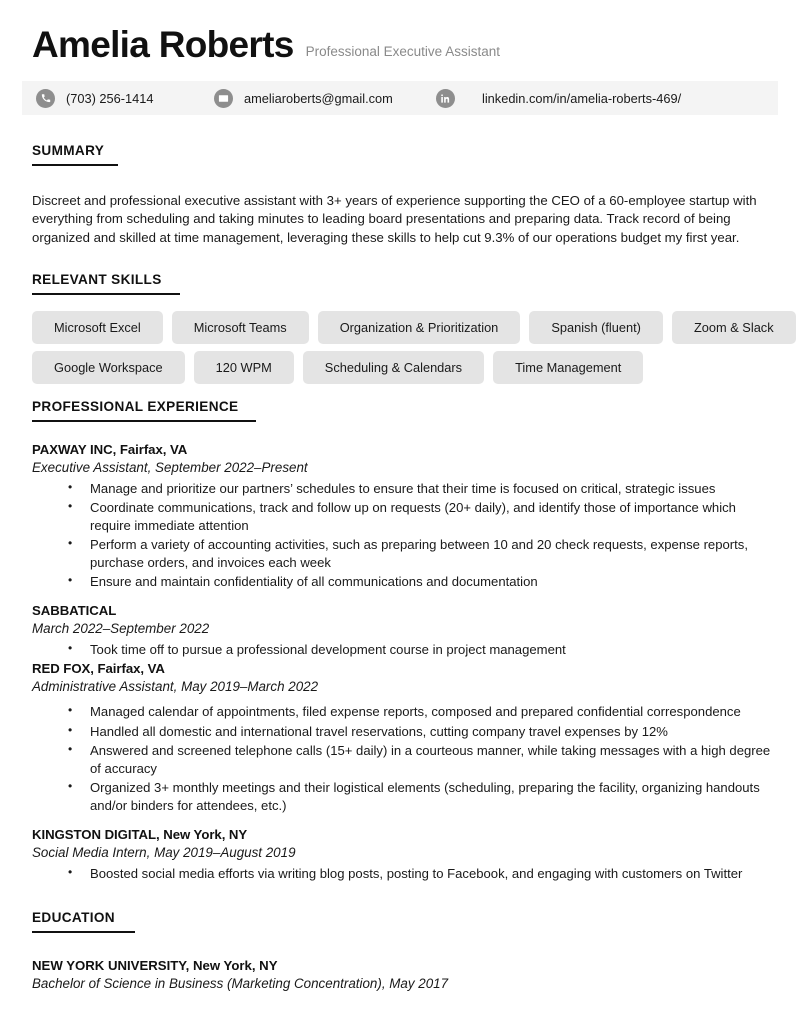  Describe the element at coordinates (402, 51) in the screenshot. I see `candidate-subtitle: Professional Executive Assistant` at that location.